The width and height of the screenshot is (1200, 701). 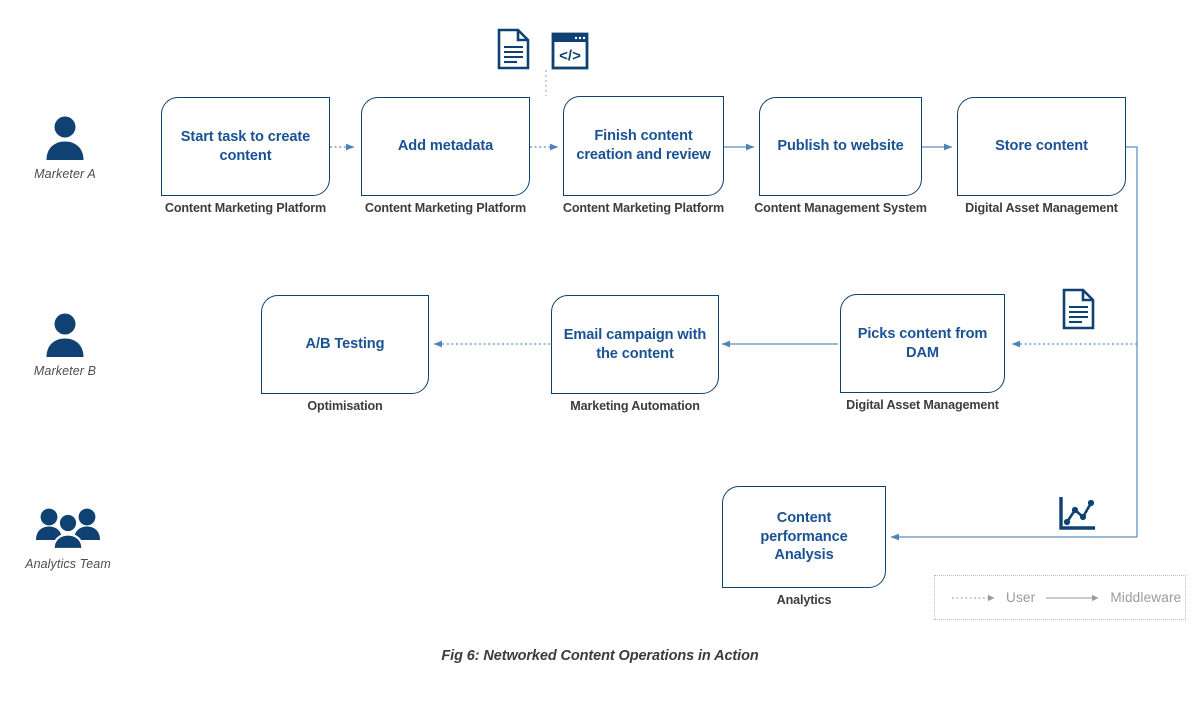 What do you see at coordinates (1132, 341) in the screenshot?
I see `connector-store-rail` at bounding box center [1132, 341].